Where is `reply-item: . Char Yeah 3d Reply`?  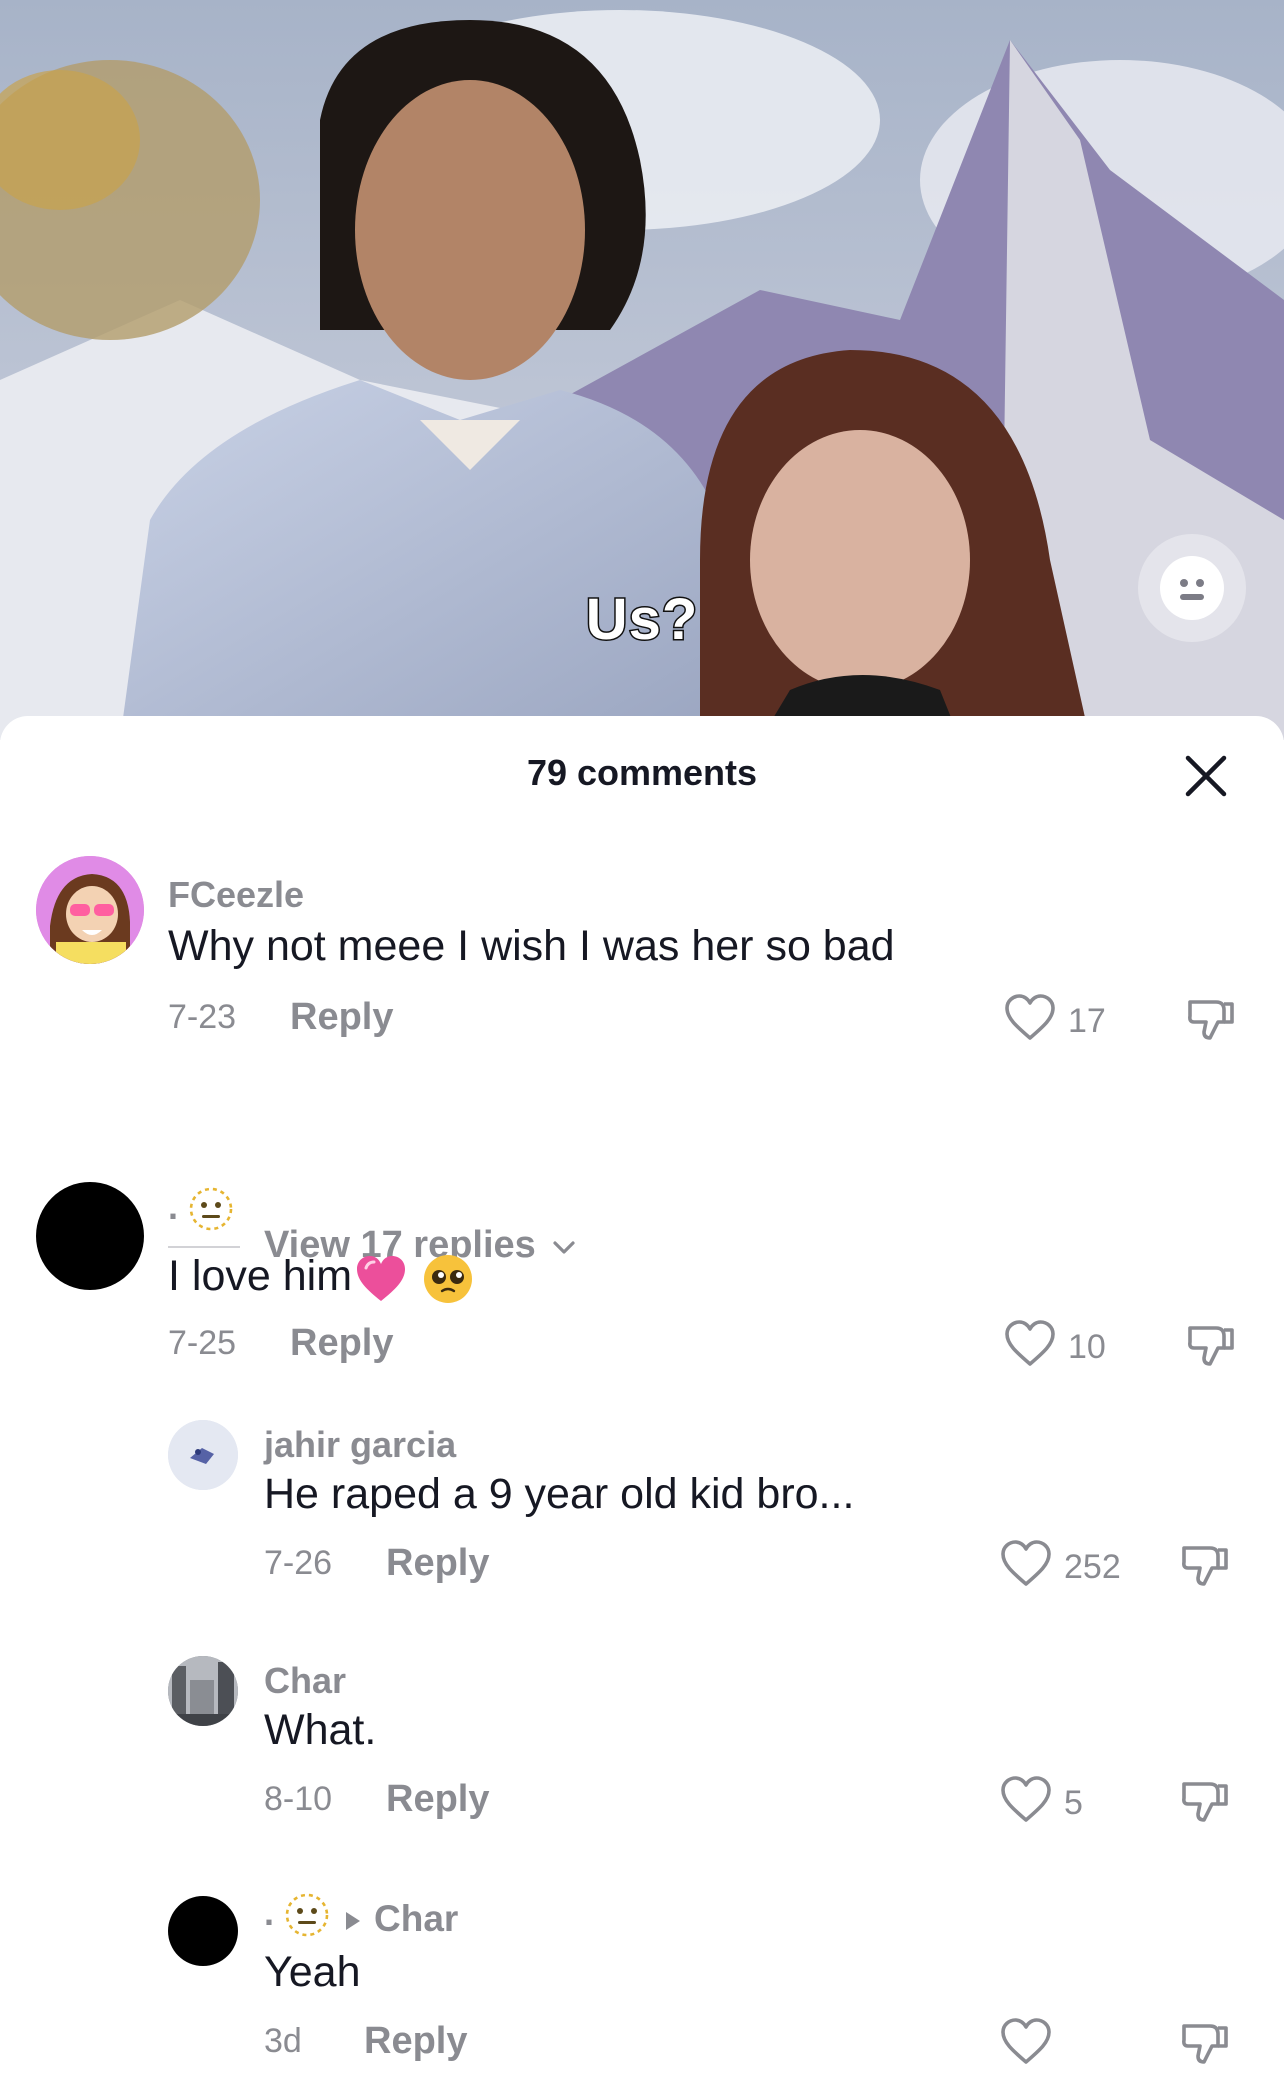 reply-item: . Char Yeah 3d Reply is located at coordinates (642, 1995).